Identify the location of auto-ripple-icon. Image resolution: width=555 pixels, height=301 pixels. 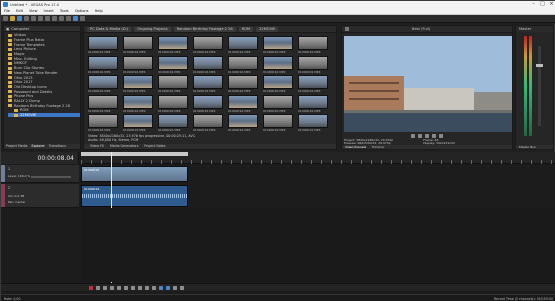
(168, 287).